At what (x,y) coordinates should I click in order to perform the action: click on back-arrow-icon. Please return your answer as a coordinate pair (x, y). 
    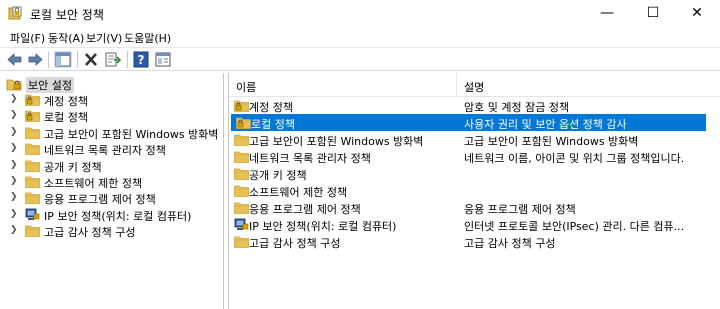
    Looking at the image, I should click on (15, 59).